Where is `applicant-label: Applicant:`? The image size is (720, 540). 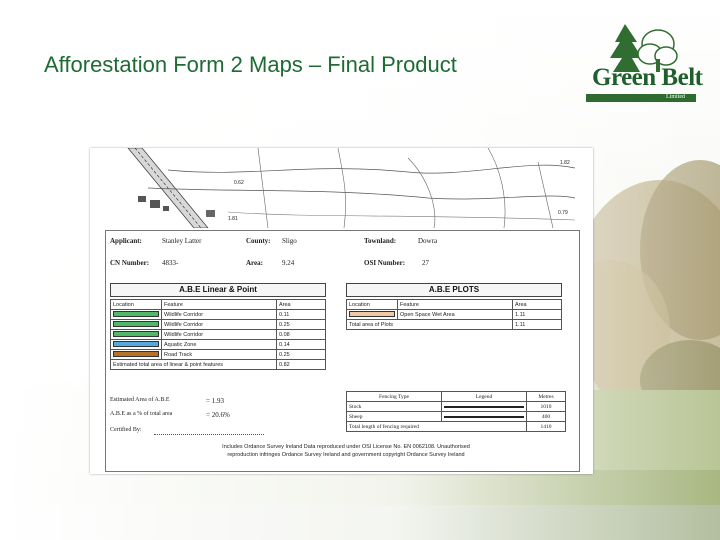 applicant-label: Applicant: is located at coordinates (126, 241).